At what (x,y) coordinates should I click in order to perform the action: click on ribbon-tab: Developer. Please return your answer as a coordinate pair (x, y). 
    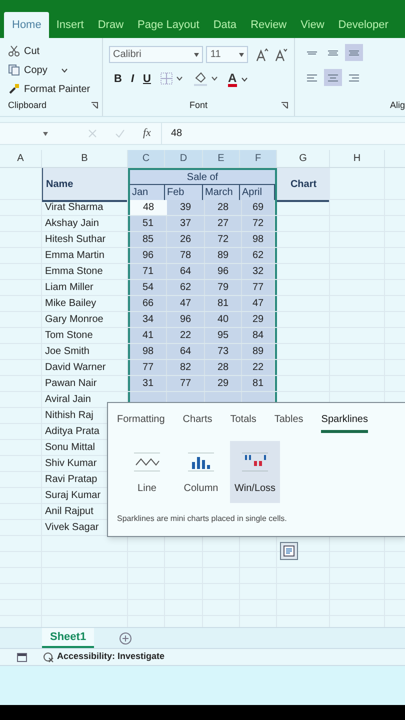
    Looking at the image, I should click on (363, 25).